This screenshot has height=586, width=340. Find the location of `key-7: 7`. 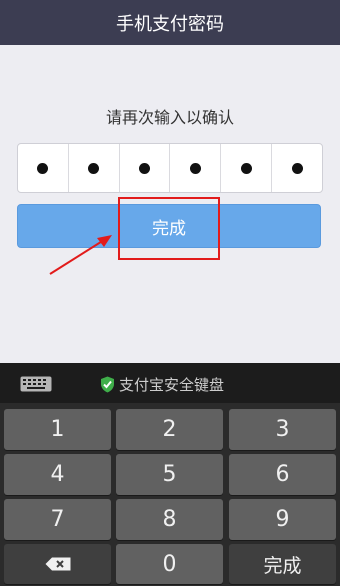

key-7: 7 is located at coordinates (57, 519).